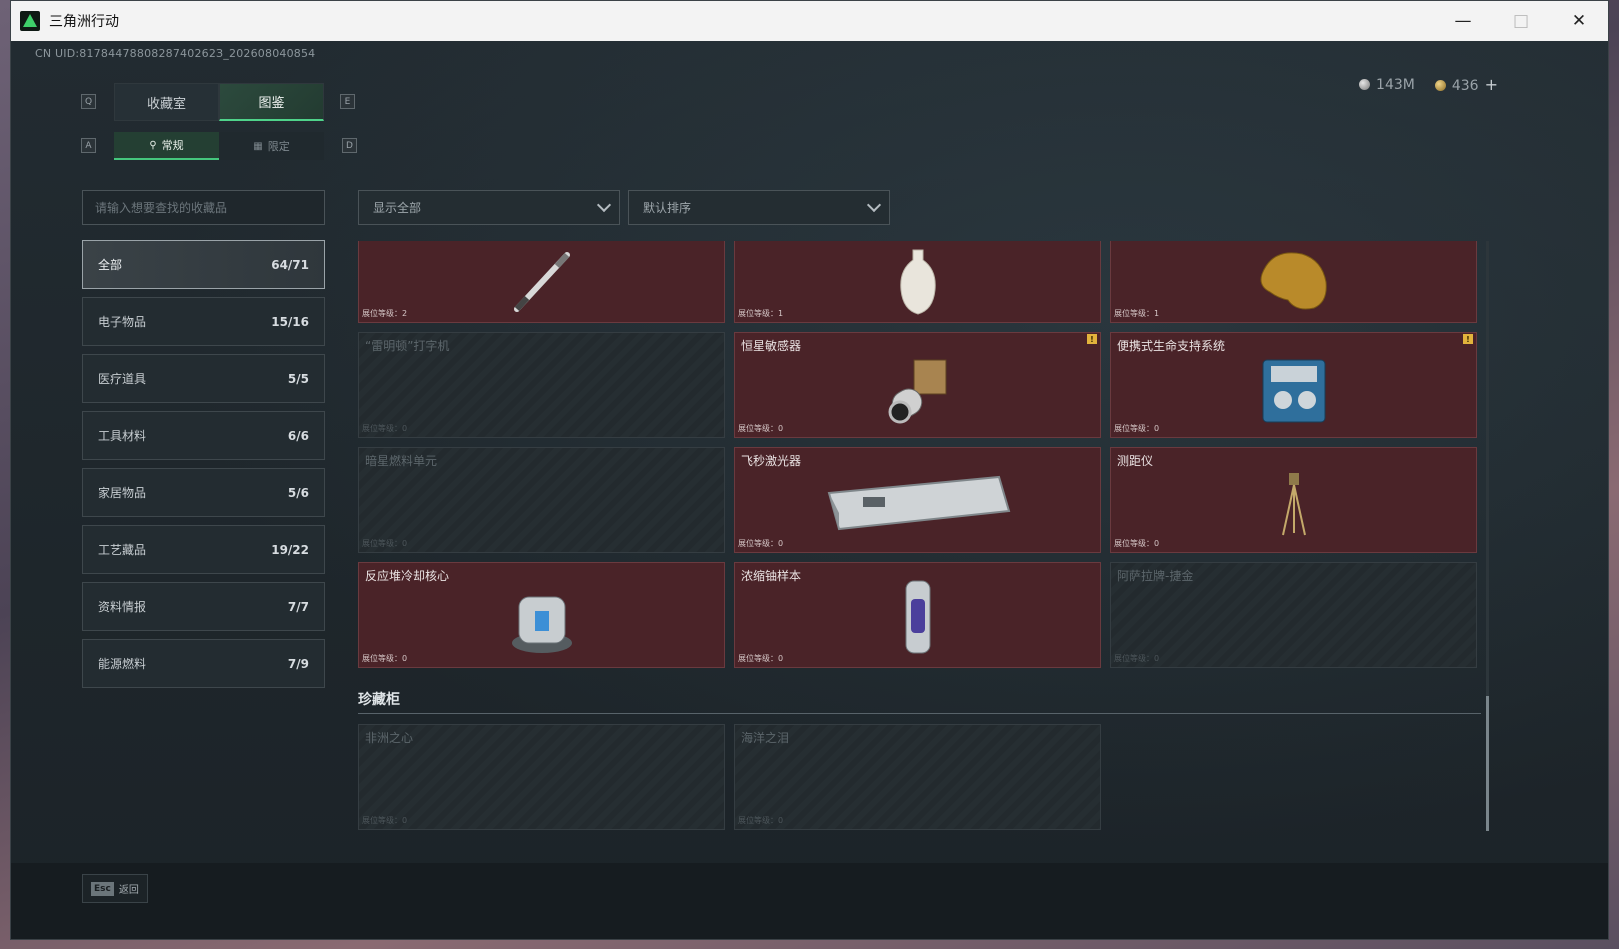 The width and height of the screenshot is (1619, 949). I want to click on collection-search, so click(203, 207).